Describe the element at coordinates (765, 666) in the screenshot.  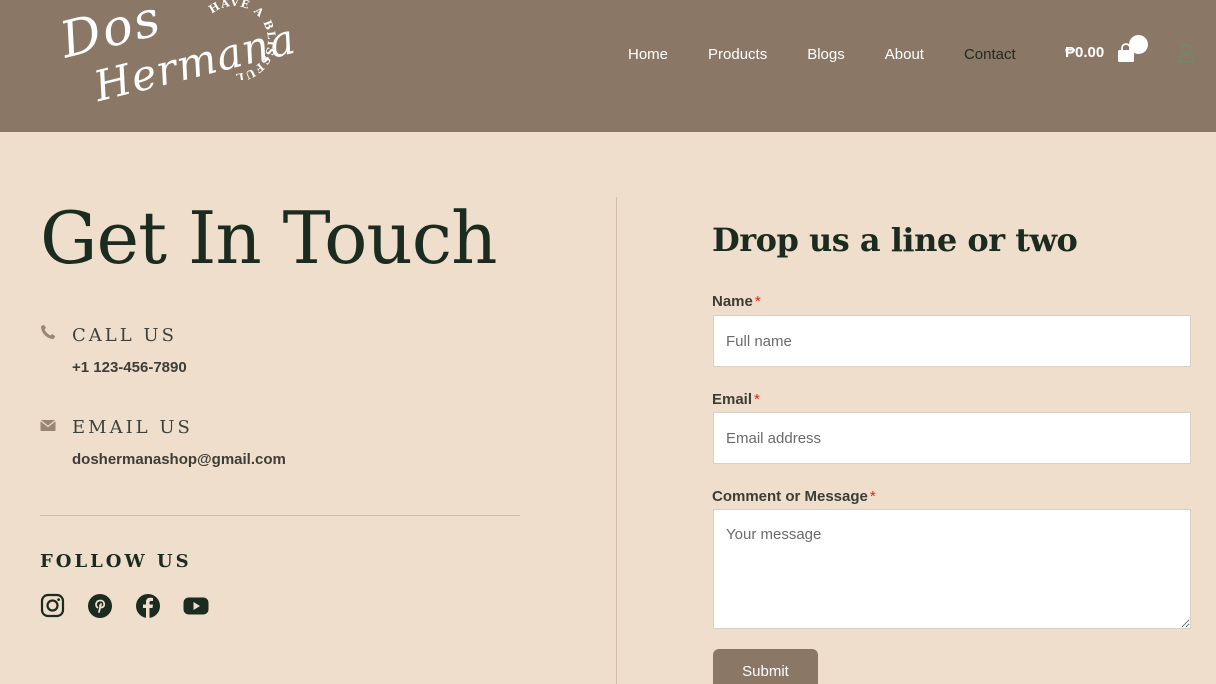
I see `submit-button: Submit` at that location.